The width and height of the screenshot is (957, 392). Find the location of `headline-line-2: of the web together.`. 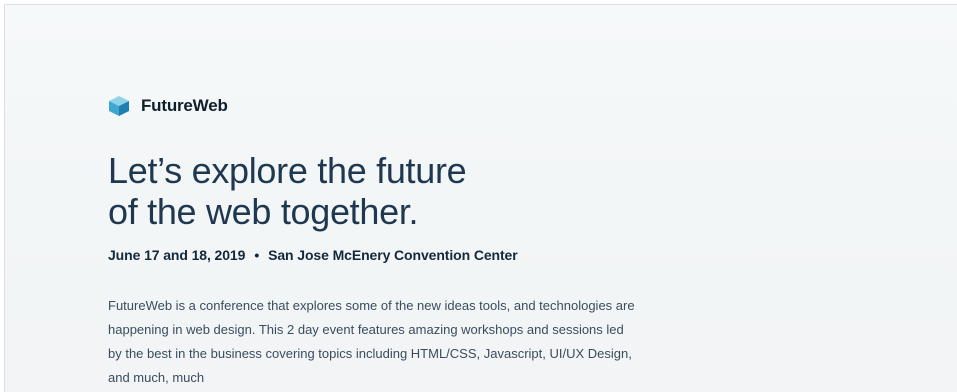

headline-line-2: of the web together. is located at coordinates (263, 211).